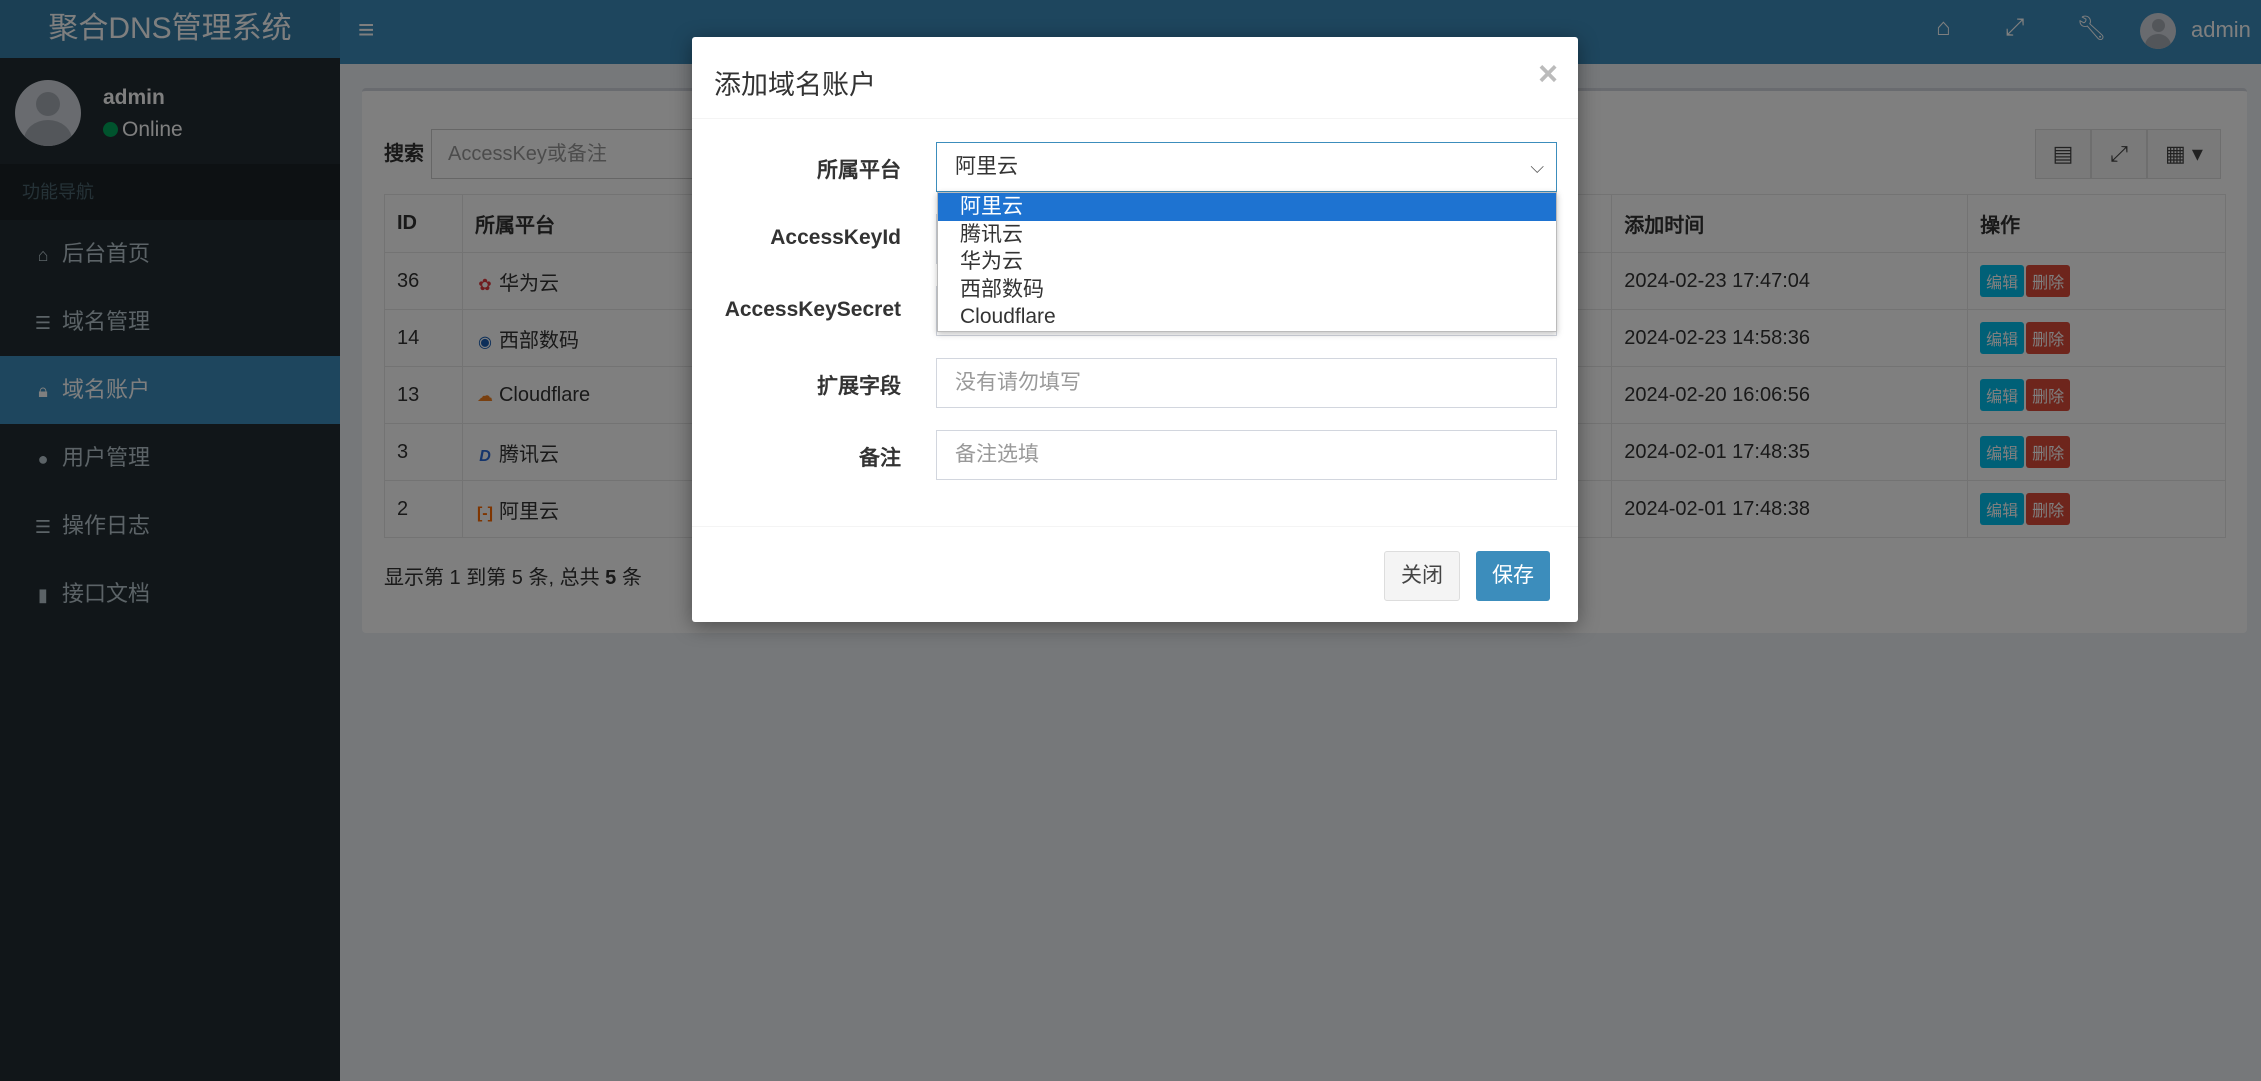 This screenshot has height=1081, width=2261. I want to click on dropdown-option: 华为云, so click(1247, 262).